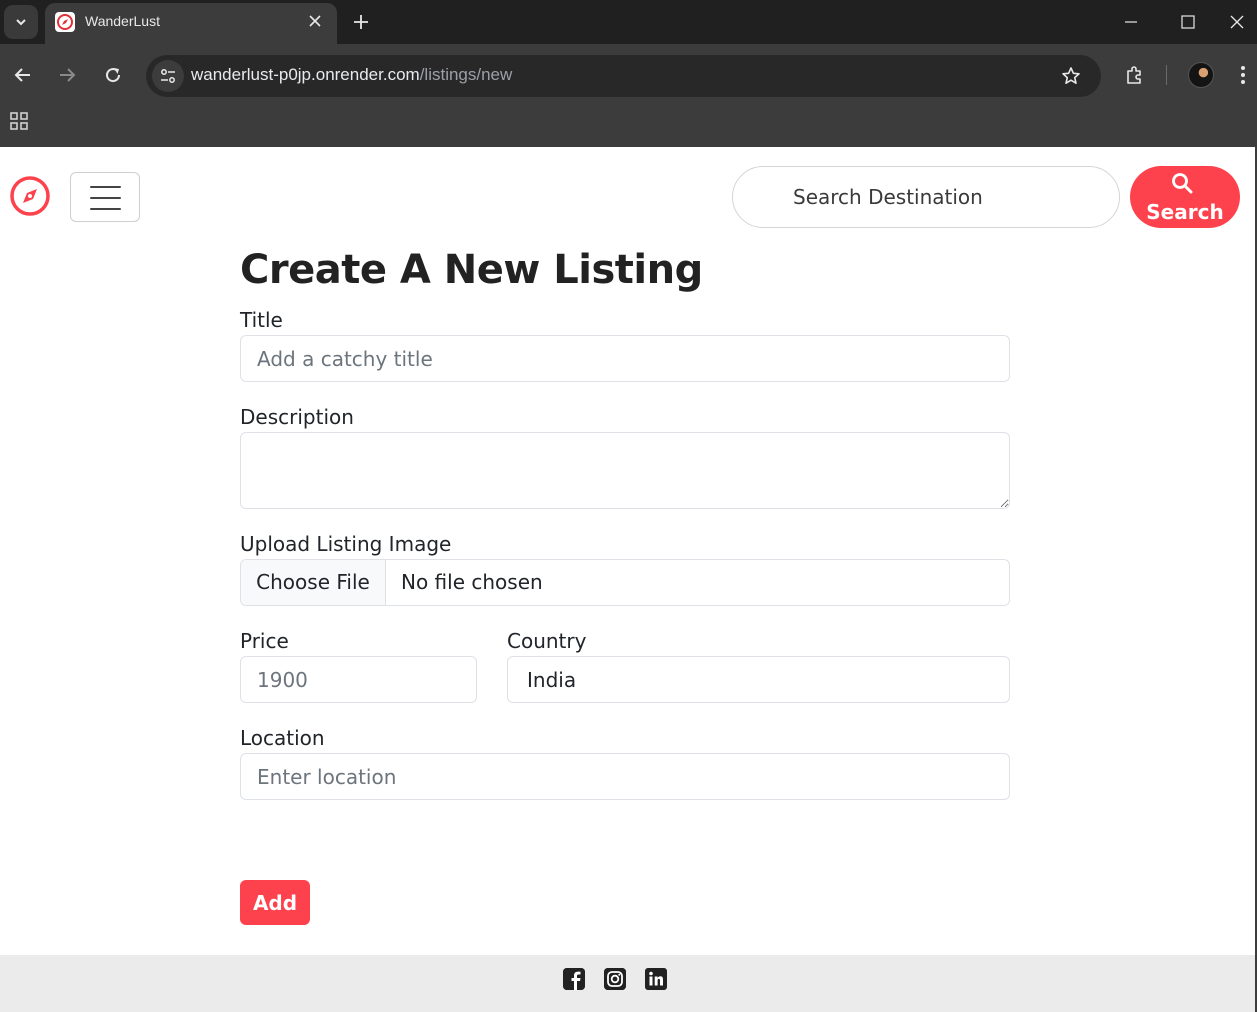  I want to click on tab-title: WanderLust, so click(122, 21).